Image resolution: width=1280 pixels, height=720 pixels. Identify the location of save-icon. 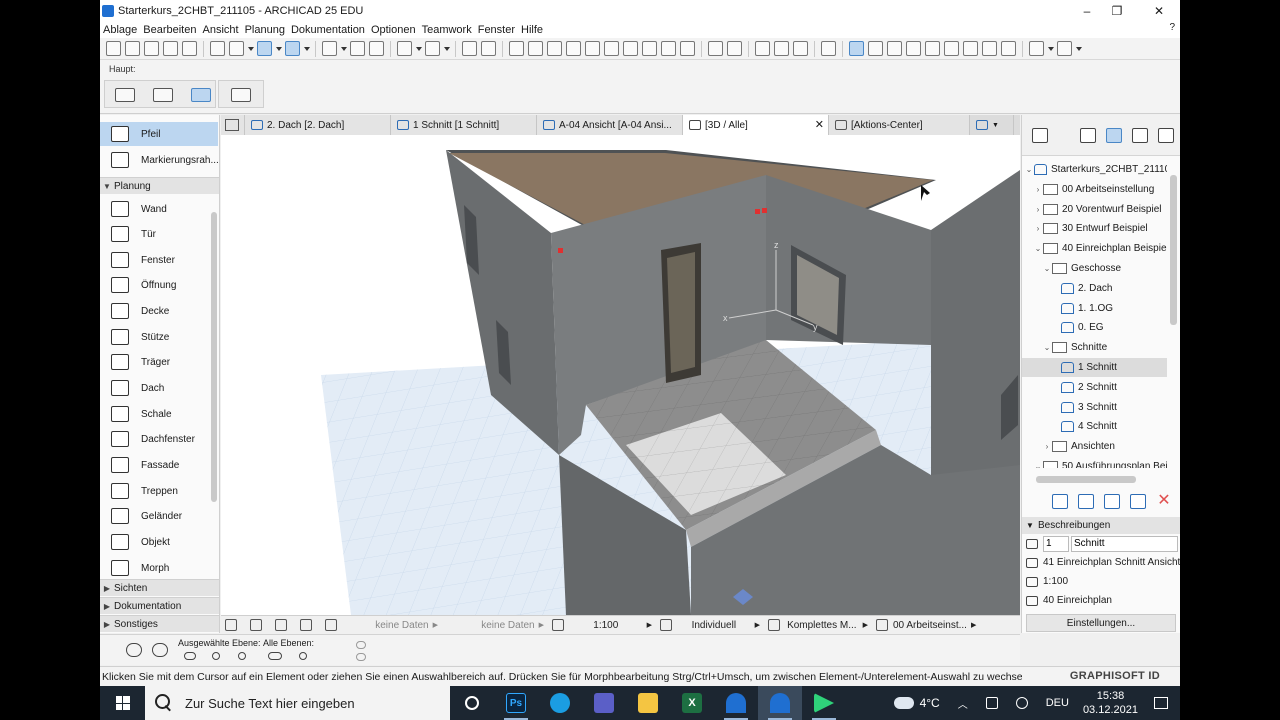
(113, 48).